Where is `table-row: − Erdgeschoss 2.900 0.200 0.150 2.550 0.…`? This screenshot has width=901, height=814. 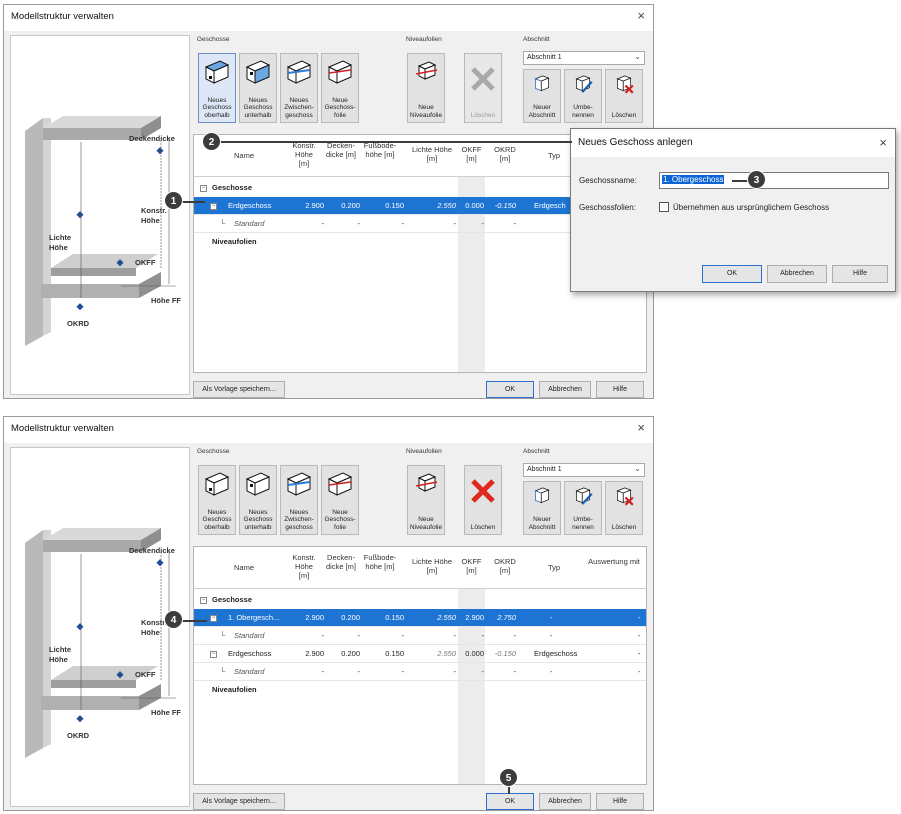
table-row: − Erdgeschoss 2.900 0.200 0.150 2.550 0.… is located at coordinates (420, 654).